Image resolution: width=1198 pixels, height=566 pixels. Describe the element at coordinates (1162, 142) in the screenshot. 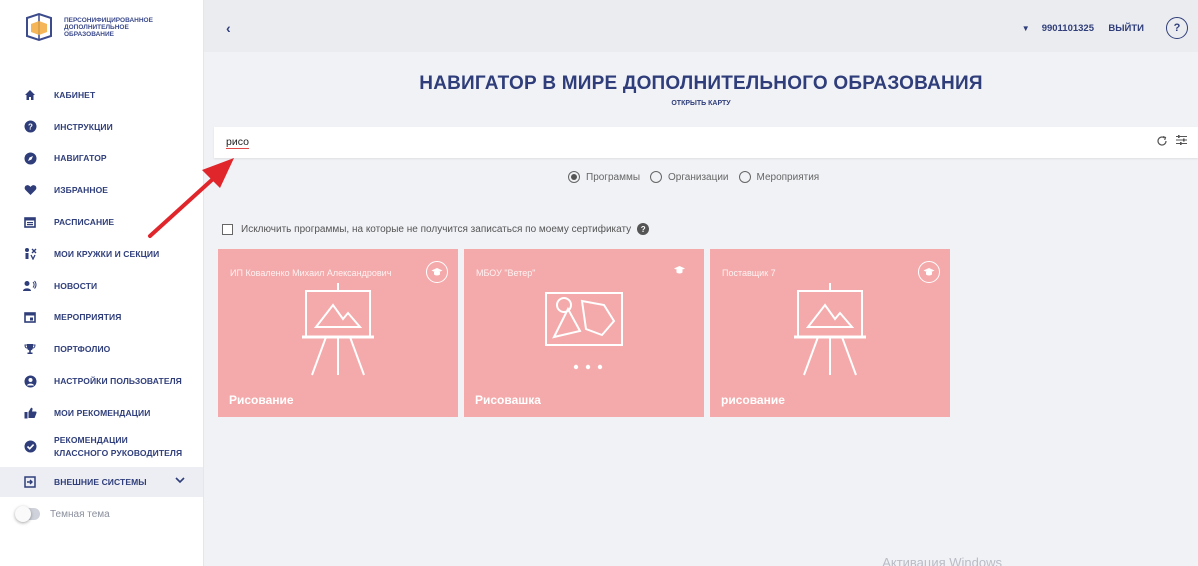

I see `reset-icon` at that location.